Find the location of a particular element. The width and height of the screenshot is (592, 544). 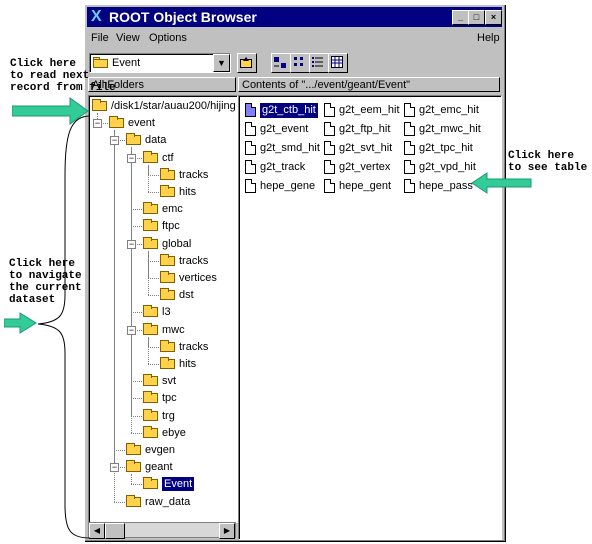

menu-help: Help is located at coordinates (488, 38).